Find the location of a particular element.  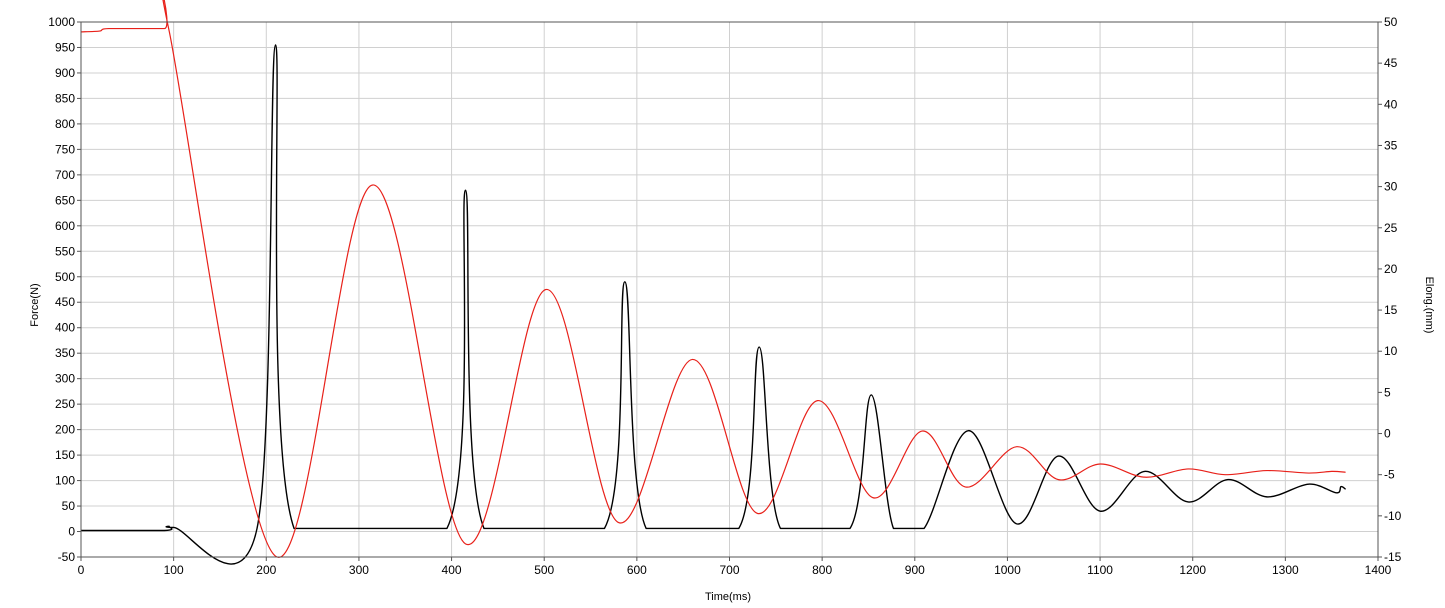

y-left-tick-label: 100 is located at coordinates (65, 481).